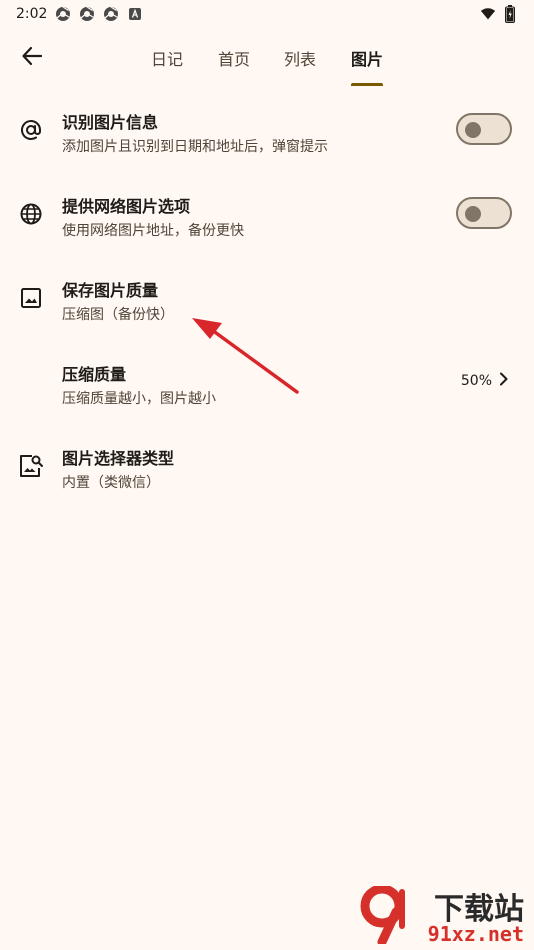 Image resolution: width=534 pixels, height=950 pixels. What do you see at coordinates (245, 356) in the screenshot?
I see `annotation-arrow` at bounding box center [245, 356].